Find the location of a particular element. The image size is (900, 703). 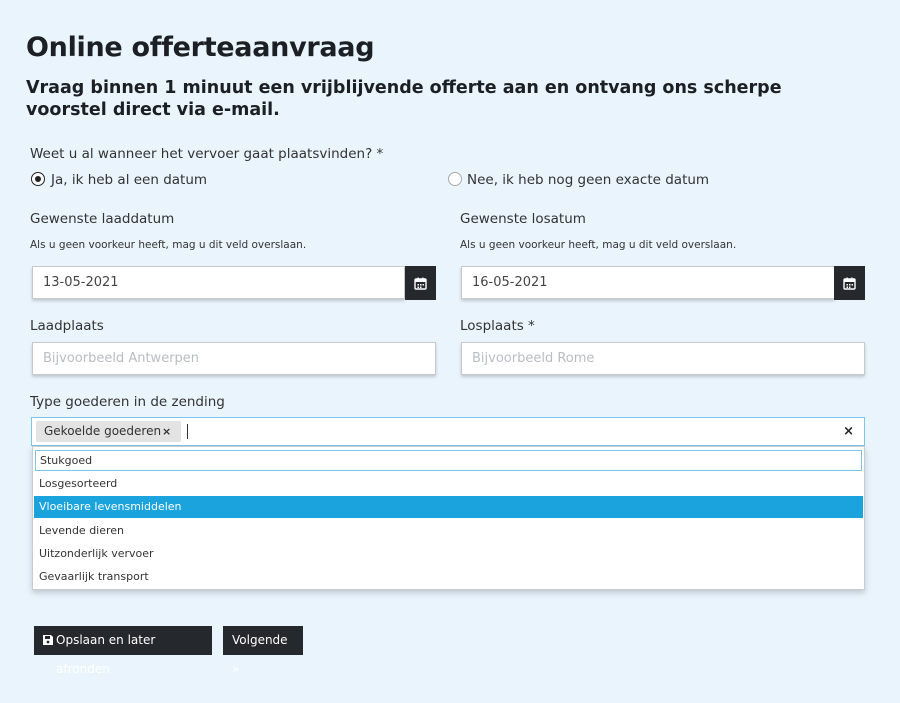

save-later-label: Opslaan en later afronden is located at coordinates (106, 654).